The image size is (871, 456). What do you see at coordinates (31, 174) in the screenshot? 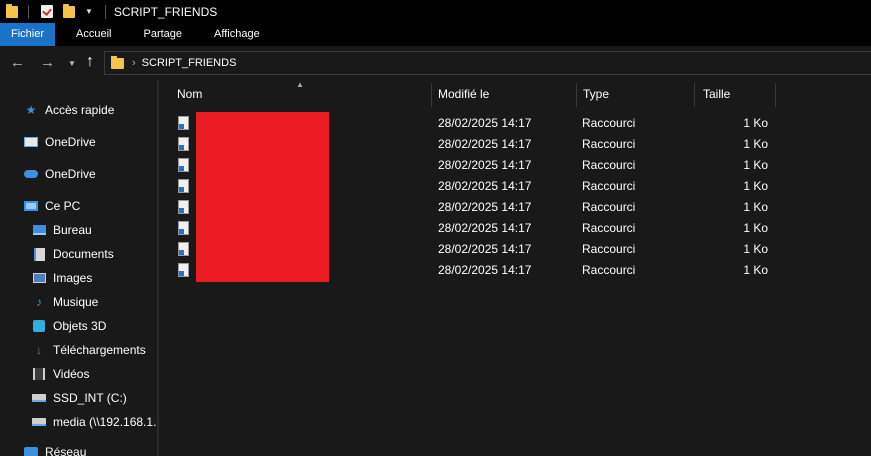
I see `cloud-icon` at bounding box center [31, 174].